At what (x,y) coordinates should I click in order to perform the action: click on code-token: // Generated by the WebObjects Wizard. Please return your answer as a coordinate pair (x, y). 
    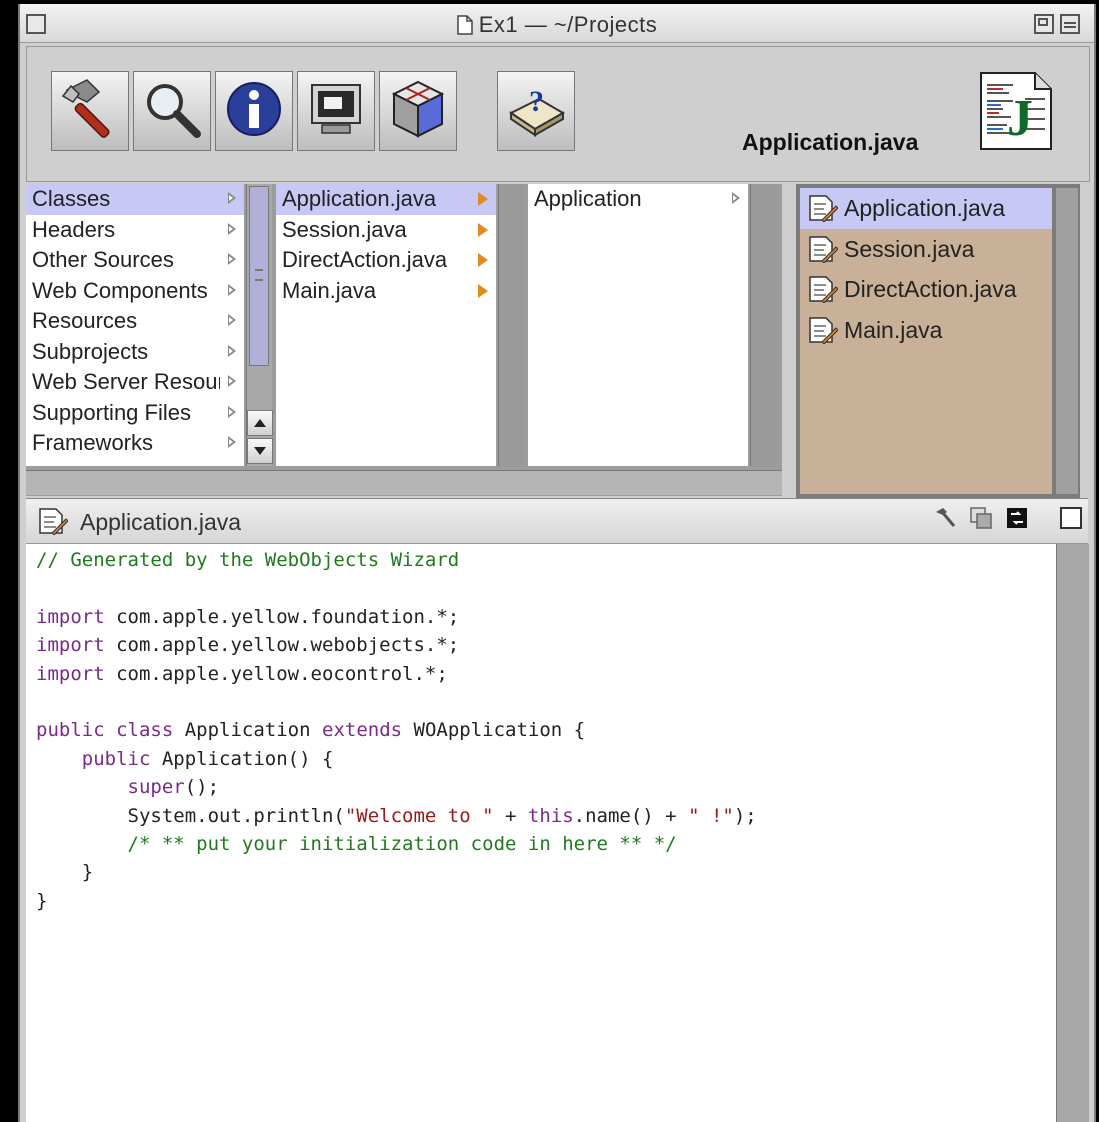
    Looking at the image, I should click on (248, 560).